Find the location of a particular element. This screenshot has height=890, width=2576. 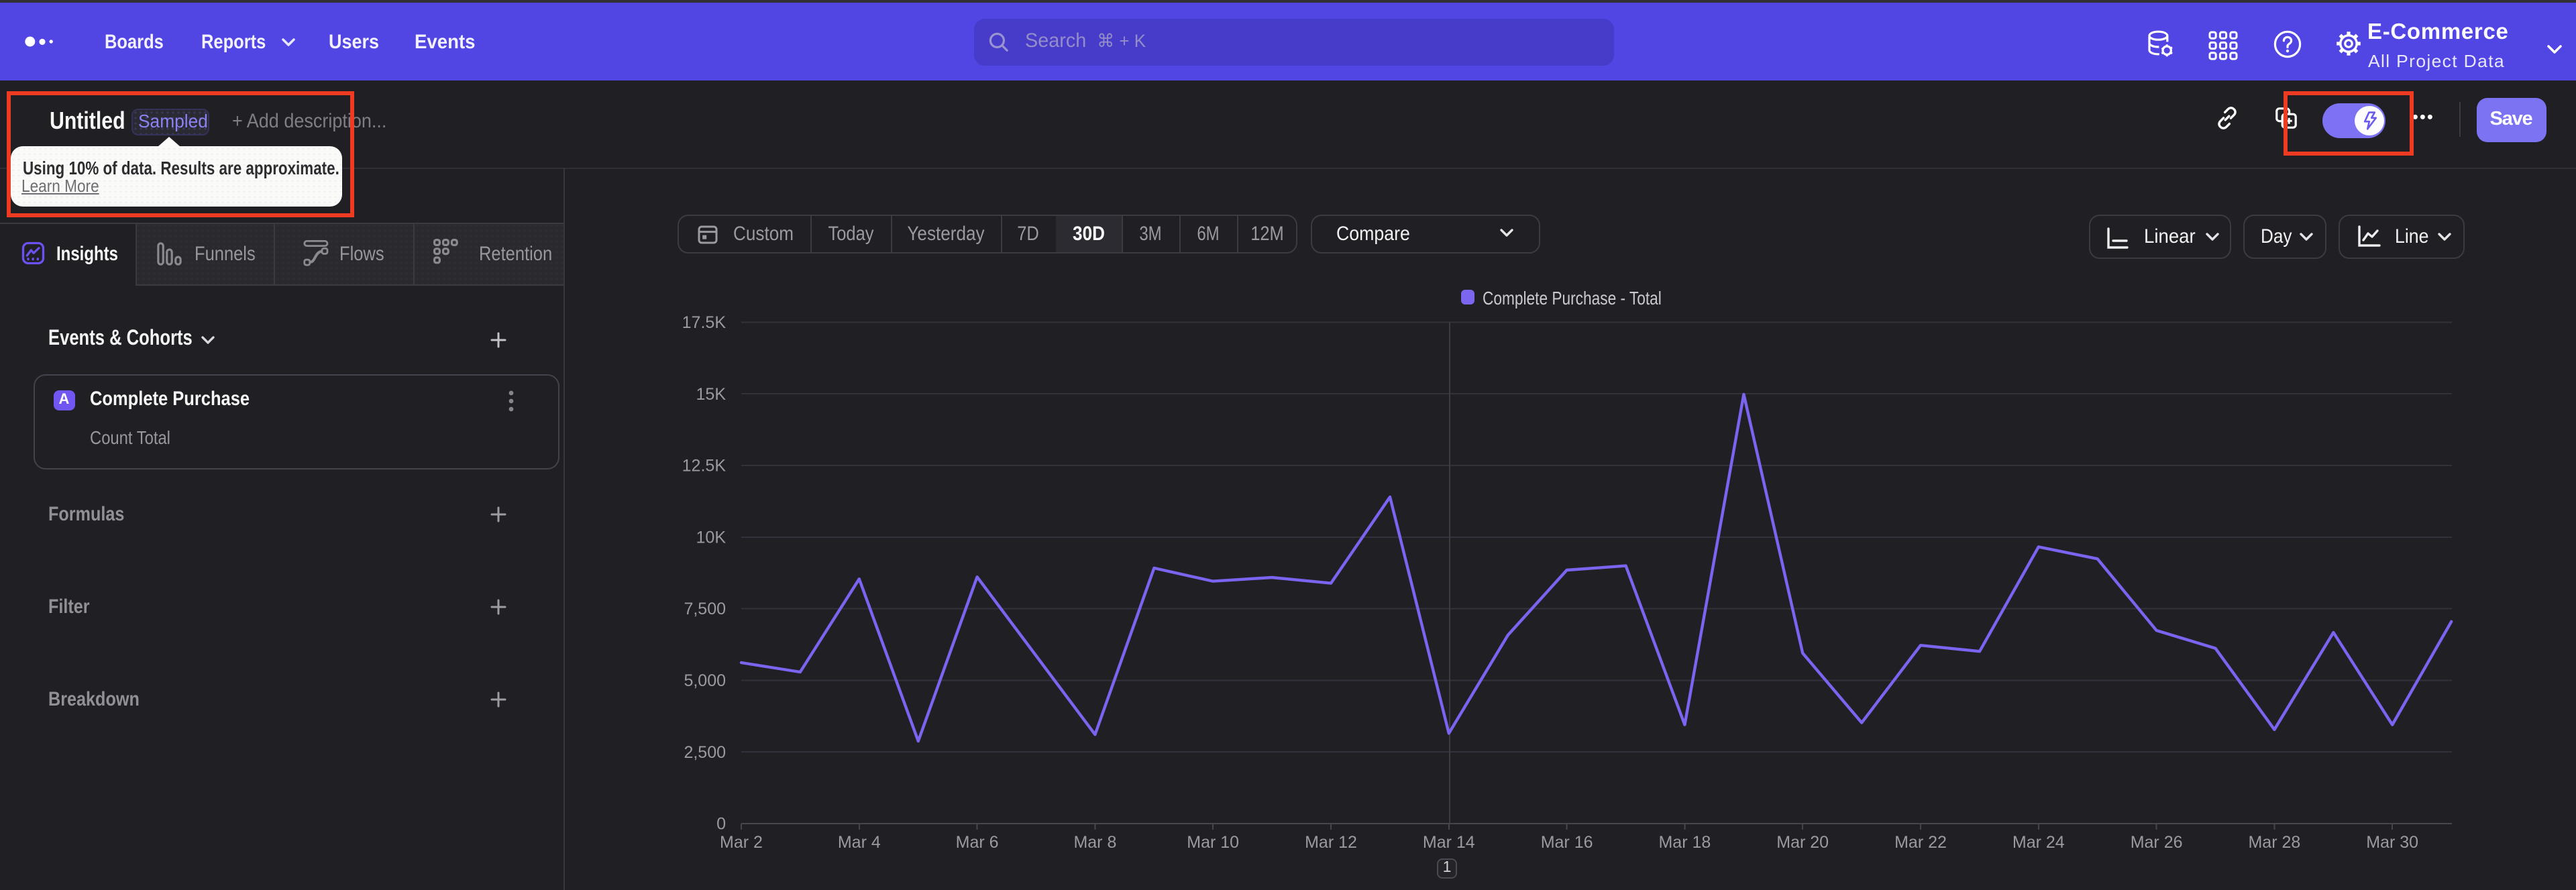

svg-text: Mar 4 is located at coordinates (859, 842).